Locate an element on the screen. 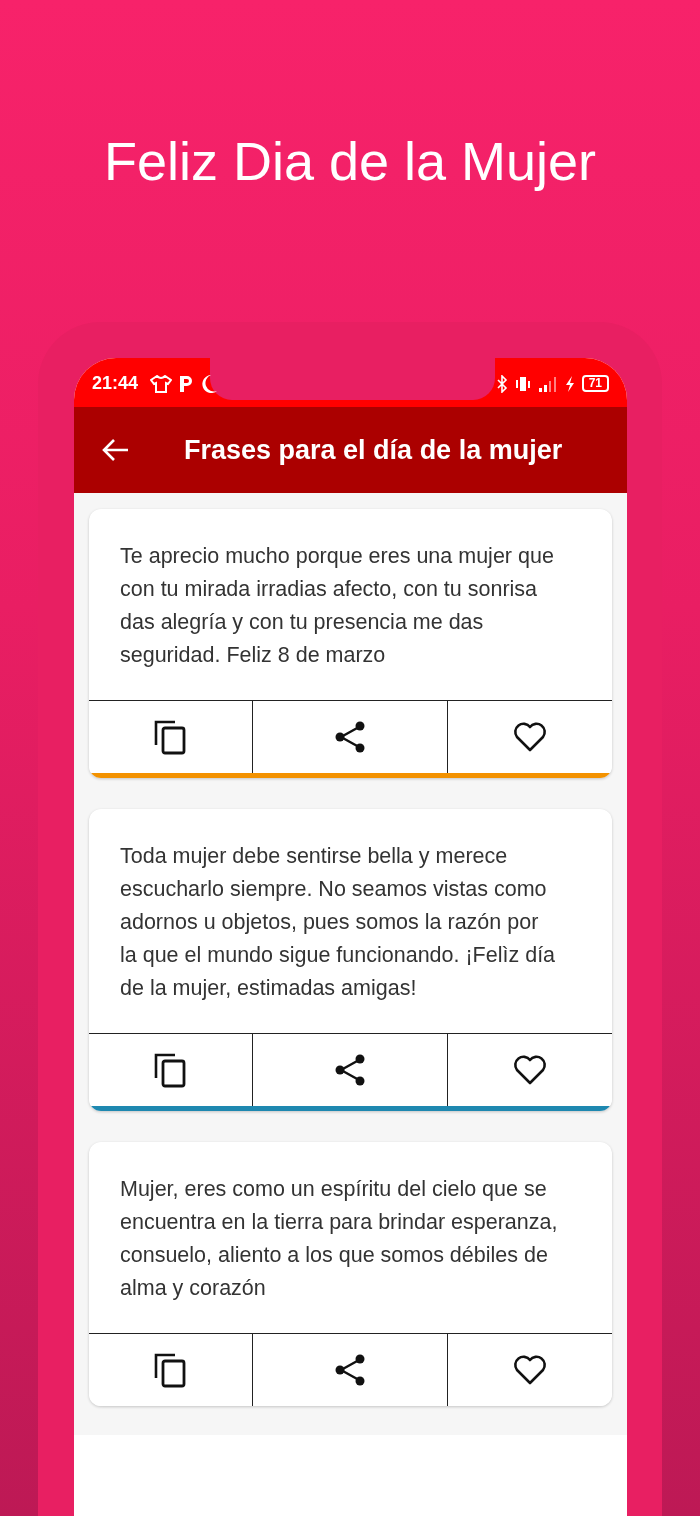 The height and width of the screenshot is (1516, 700). parking-icon is located at coordinates (186, 383).